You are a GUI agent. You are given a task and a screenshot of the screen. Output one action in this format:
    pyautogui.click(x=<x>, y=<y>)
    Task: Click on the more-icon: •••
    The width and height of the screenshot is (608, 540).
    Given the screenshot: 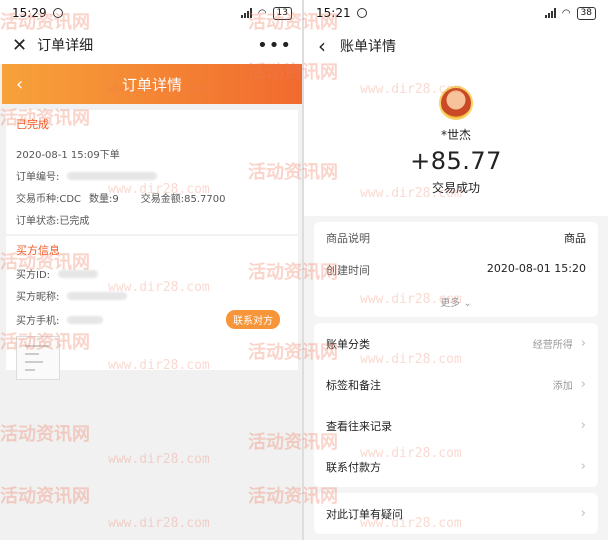 What is the action you would take?
    pyautogui.click(x=274, y=45)
    